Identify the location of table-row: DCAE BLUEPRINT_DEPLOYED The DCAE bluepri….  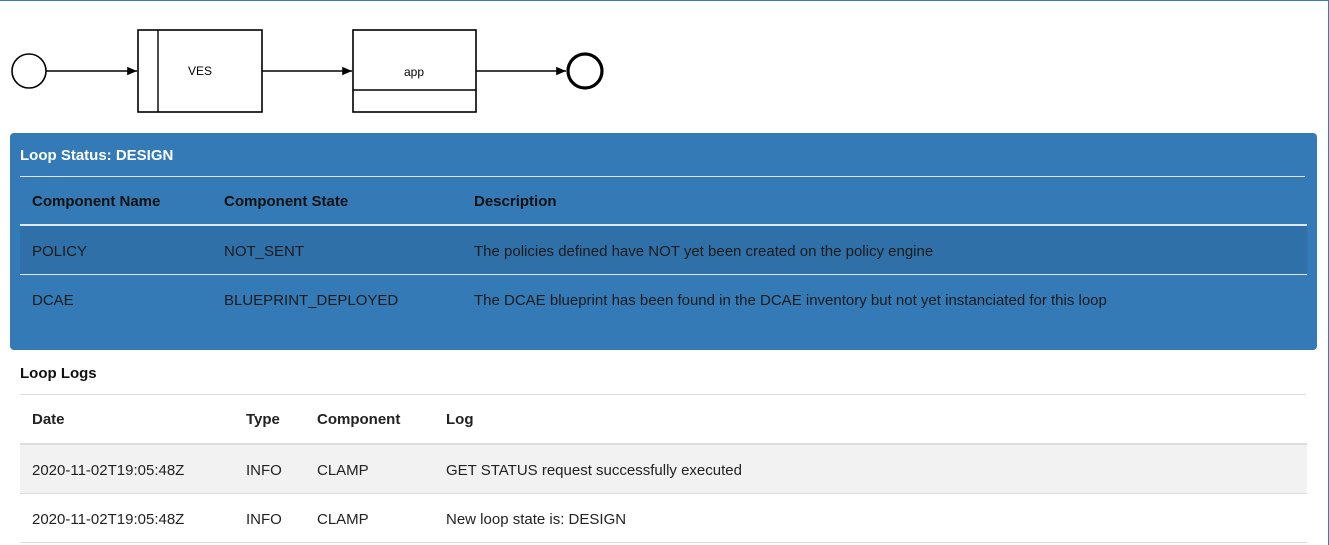
(663, 299).